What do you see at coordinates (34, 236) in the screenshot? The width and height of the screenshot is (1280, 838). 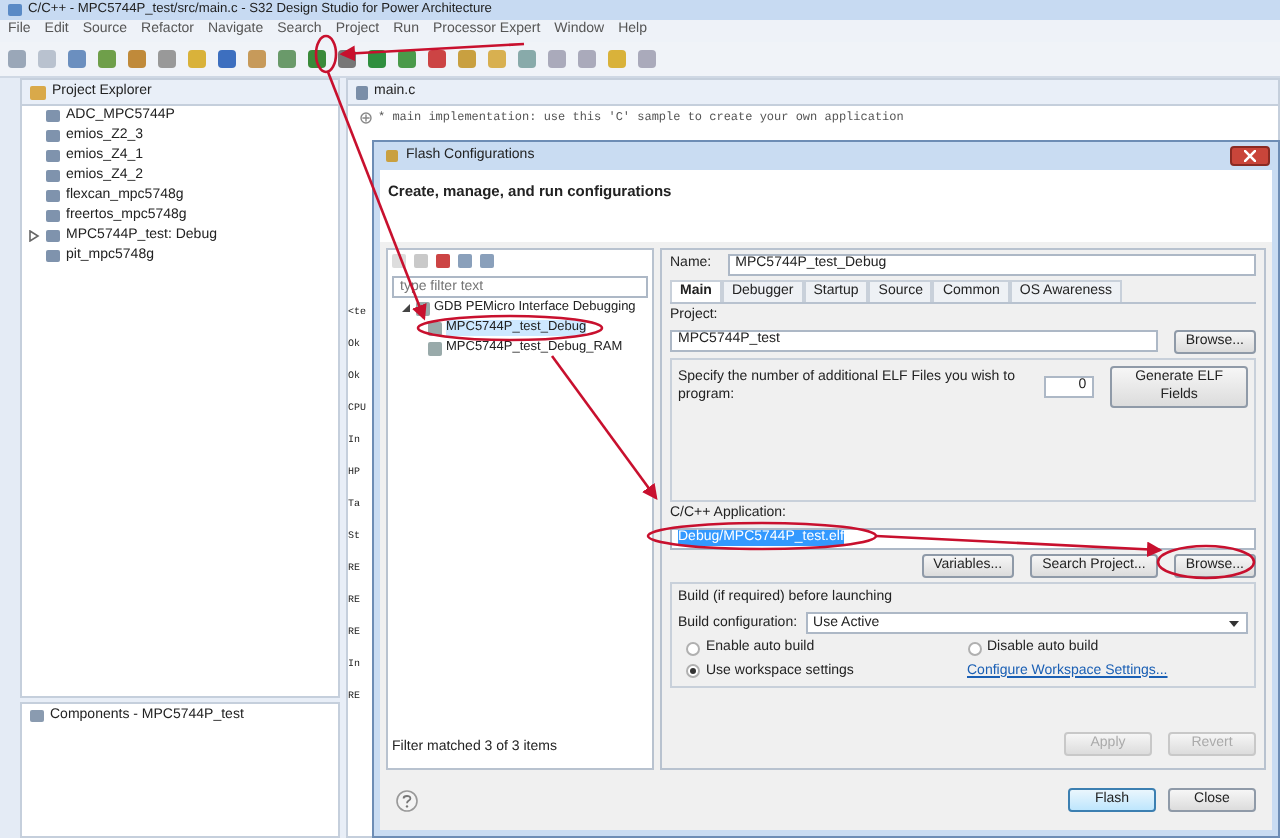 I see `expand-arrow-icon` at bounding box center [34, 236].